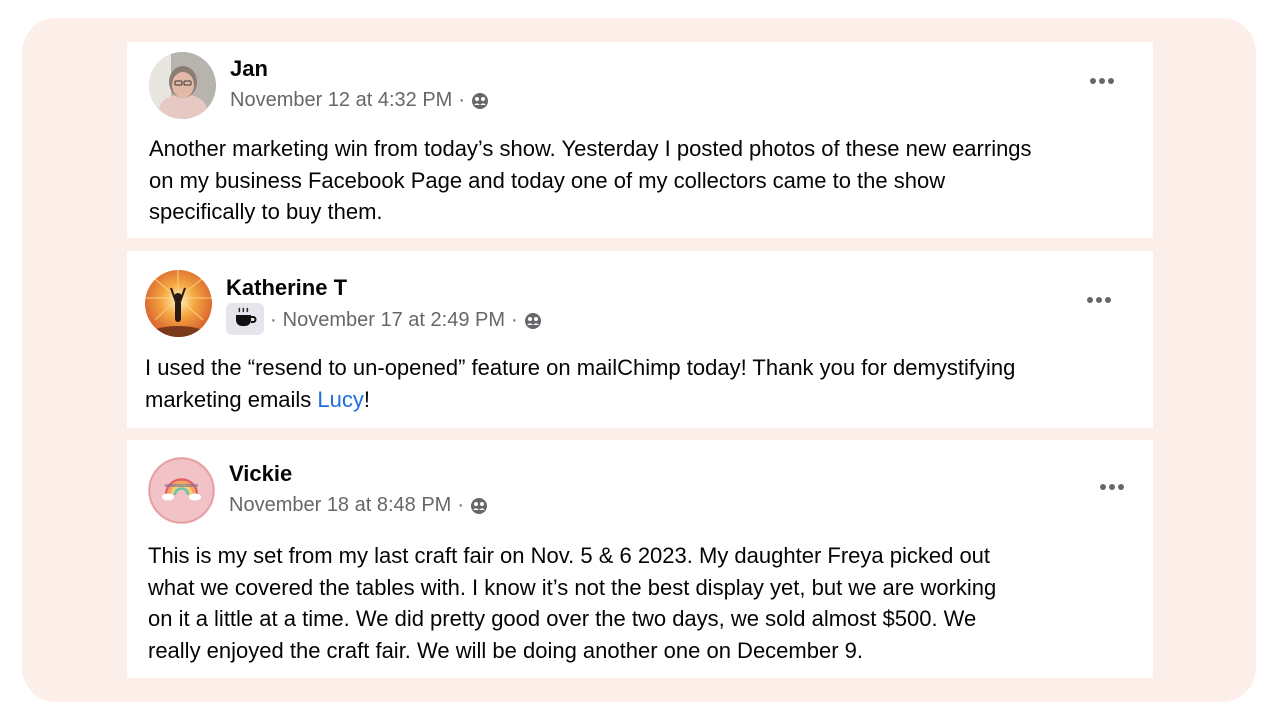 The height and width of the screenshot is (720, 1280). I want to click on mention-link: Lucy, so click(340, 399).